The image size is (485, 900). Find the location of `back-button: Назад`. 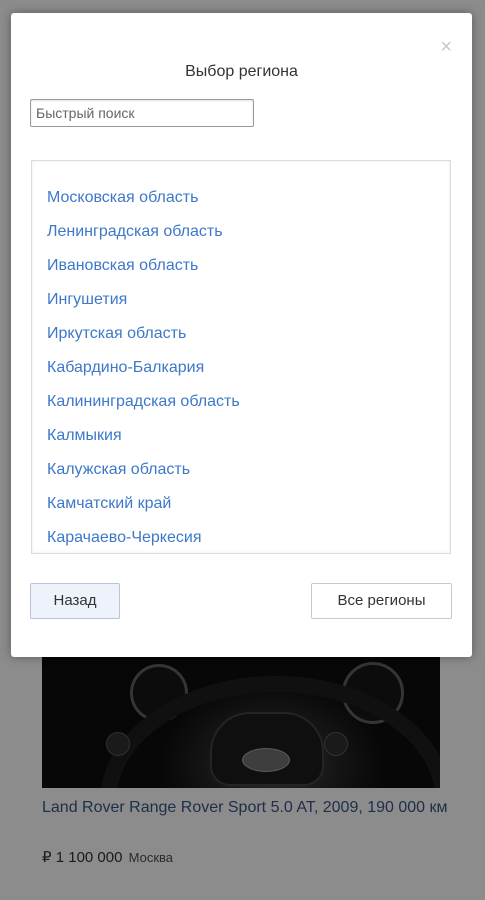

back-button: Назад is located at coordinates (75, 601).